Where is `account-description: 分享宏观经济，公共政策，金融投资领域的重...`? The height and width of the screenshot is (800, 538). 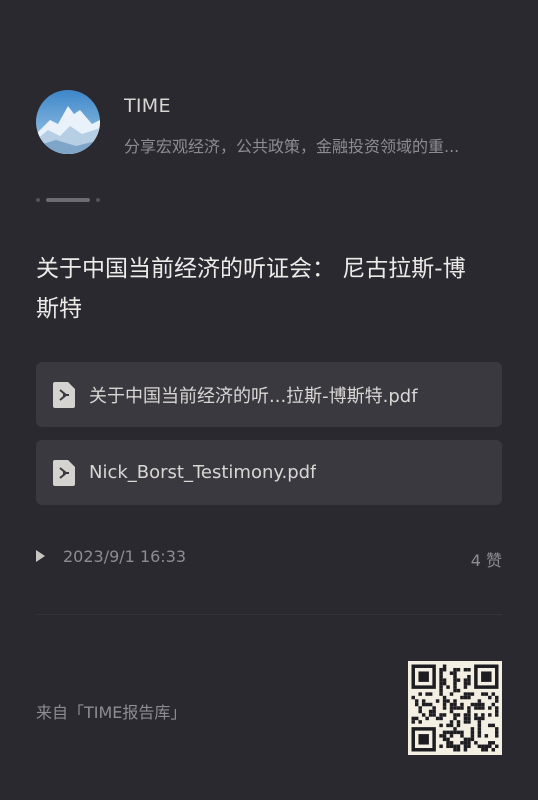
account-description: 分享宏观经济，公共政策，金融投资领域的重... is located at coordinates (292, 146).